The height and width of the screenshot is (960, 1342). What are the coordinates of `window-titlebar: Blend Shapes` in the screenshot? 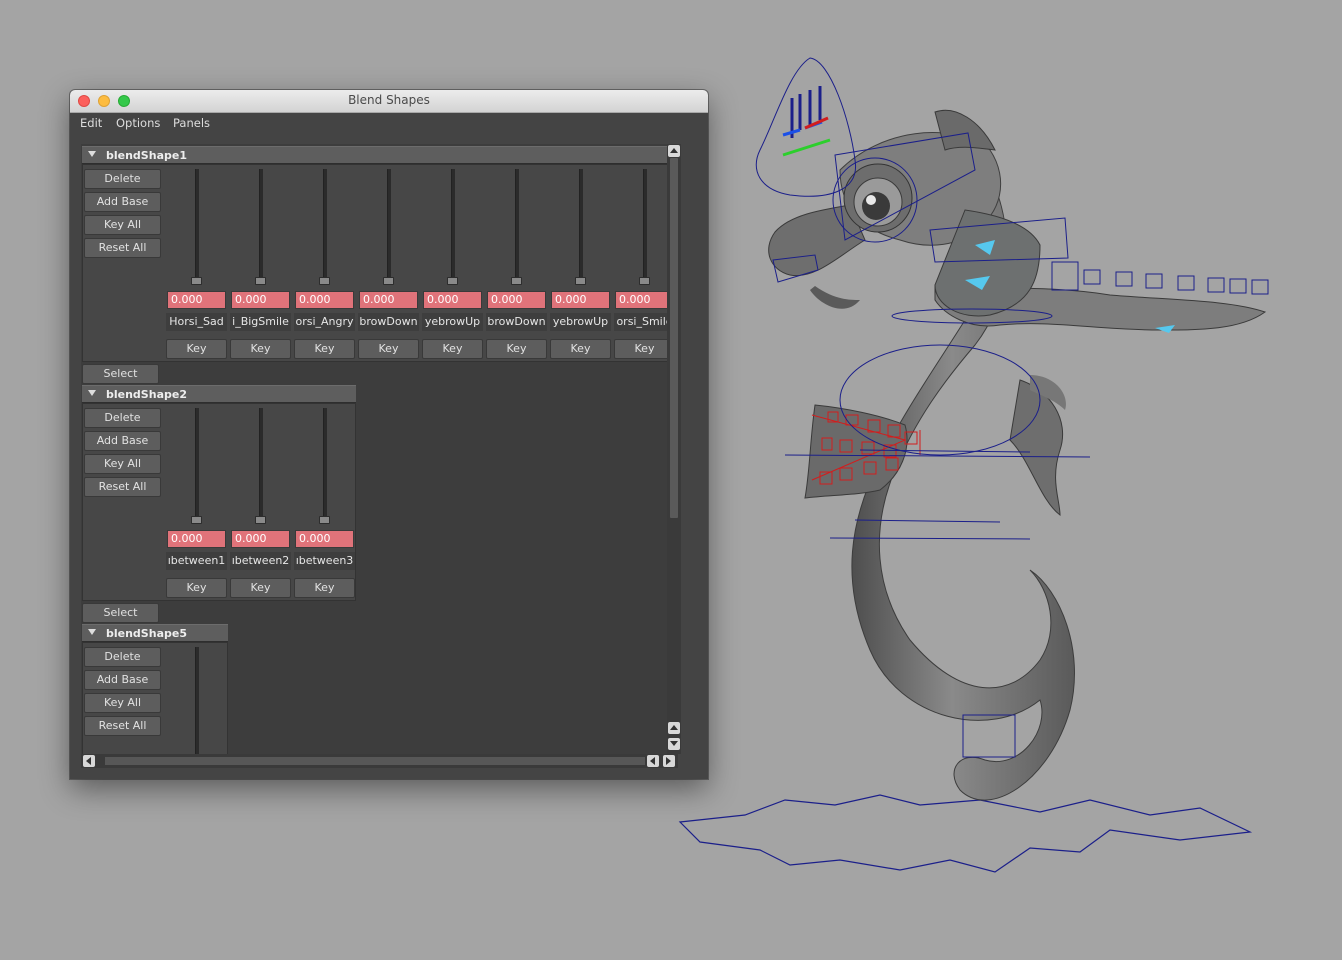 It's located at (389, 101).